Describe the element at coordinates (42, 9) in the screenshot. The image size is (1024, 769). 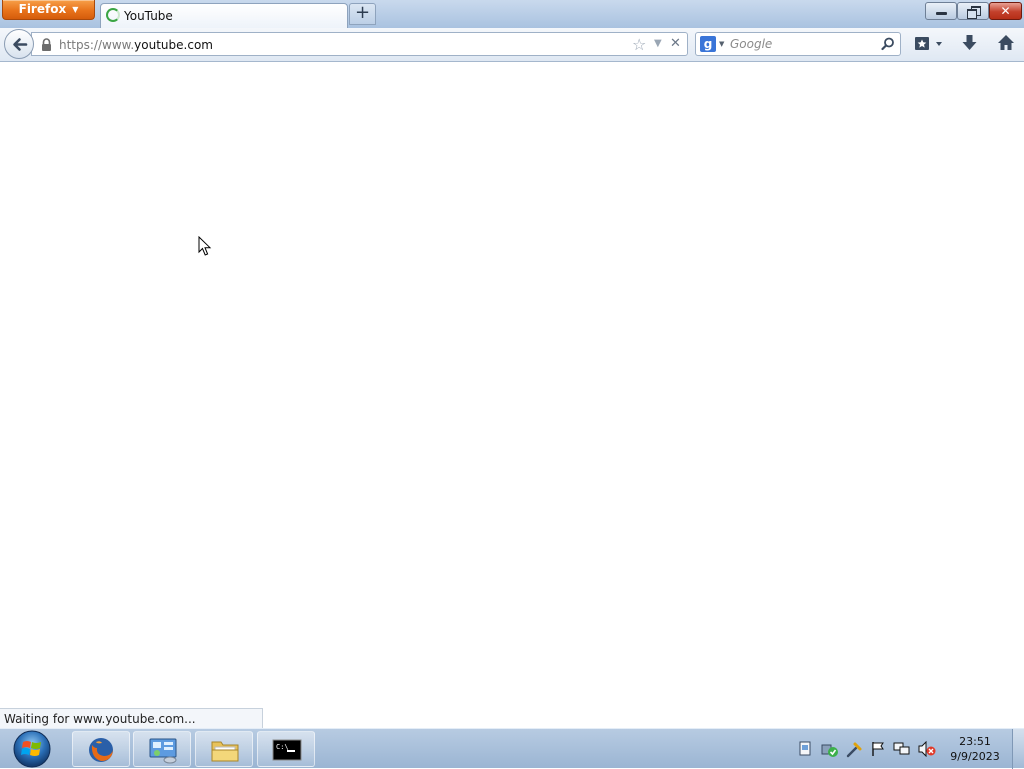
I see `firefox-menu-label: Firefox` at that location.